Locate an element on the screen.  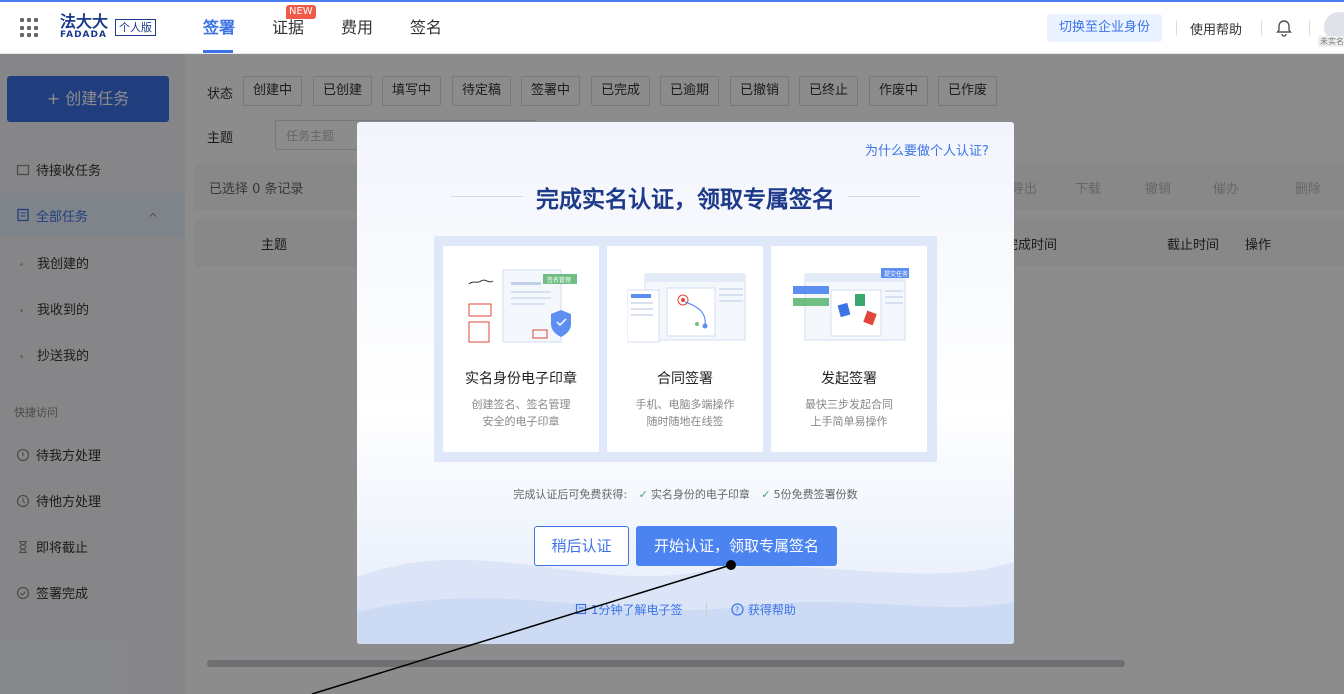
svg-text: 签名管理 is located at coordinates (559, 280).